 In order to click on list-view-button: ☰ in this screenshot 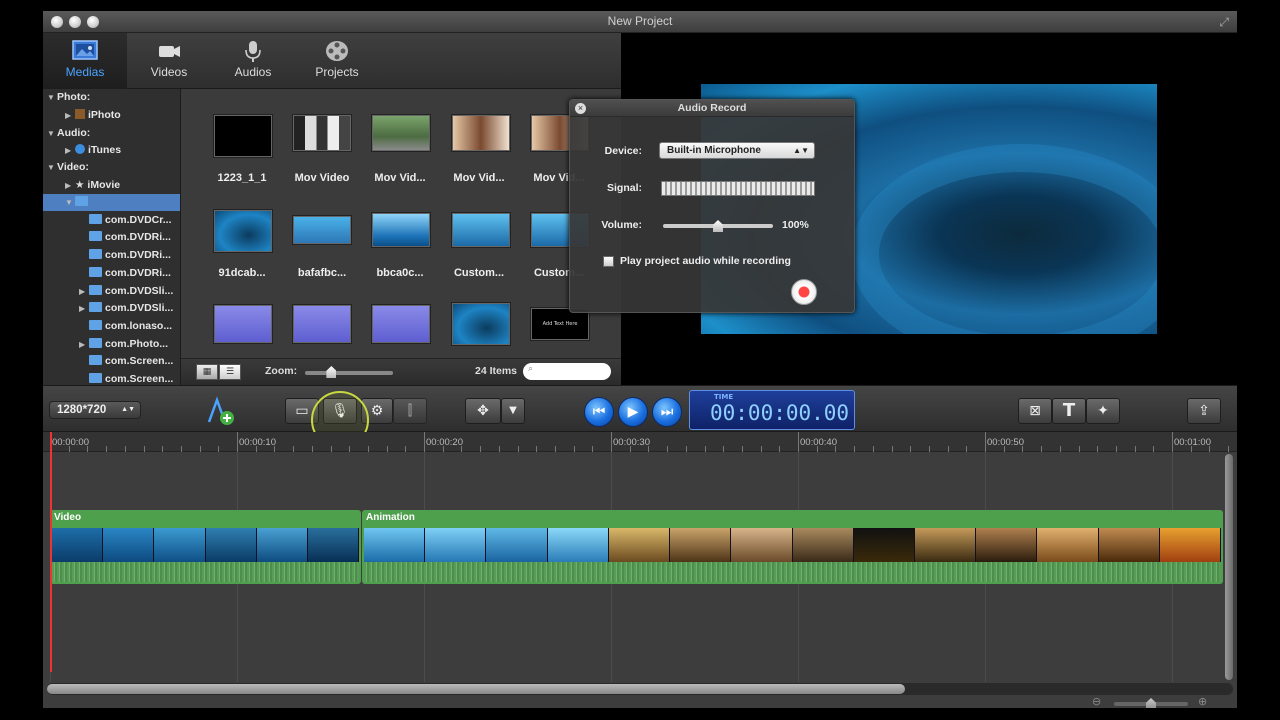, I will do `click(230, 372)`.